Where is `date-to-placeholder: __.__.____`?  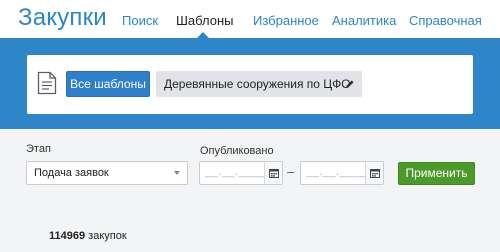 date-to-placeholder: __.__.____ is located at coordinates (336, 172).